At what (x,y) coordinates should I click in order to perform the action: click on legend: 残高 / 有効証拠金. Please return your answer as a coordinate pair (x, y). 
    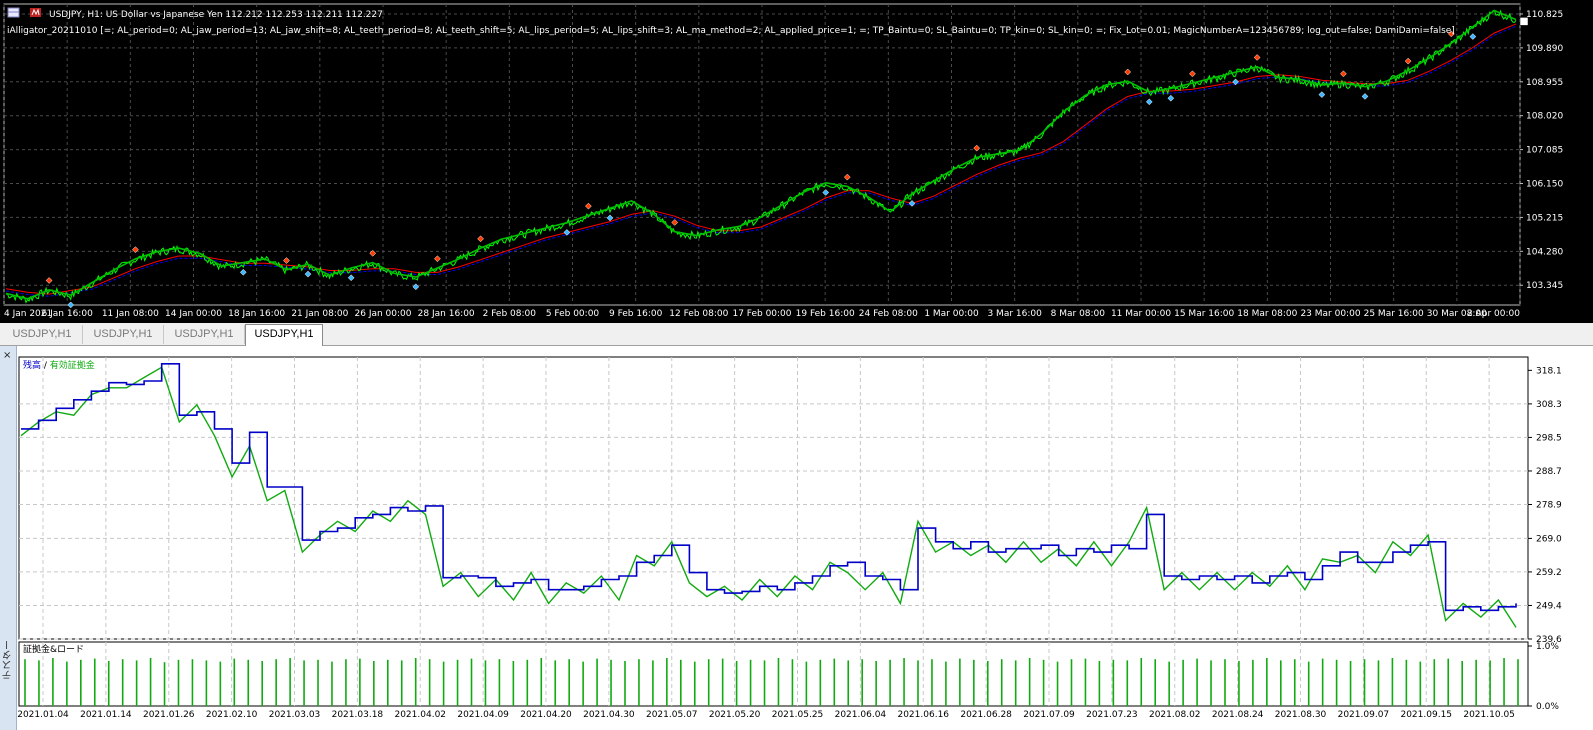
    Looking at the image, I should click on (59, 365).